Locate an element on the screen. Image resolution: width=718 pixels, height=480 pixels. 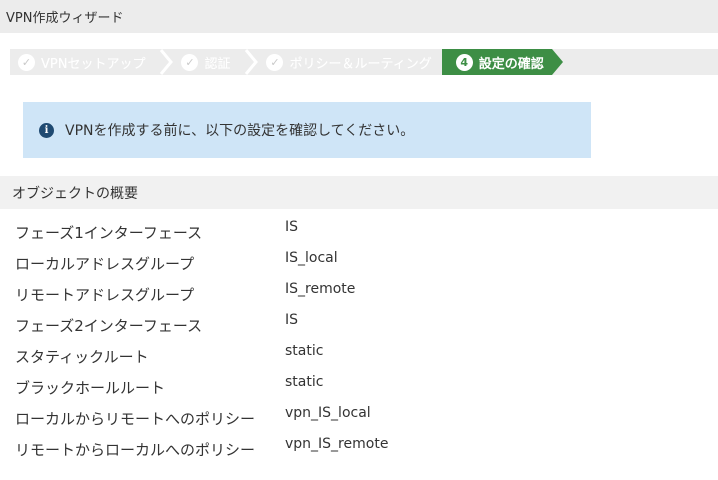
info-icon: i is located at coordinates (46, 130).